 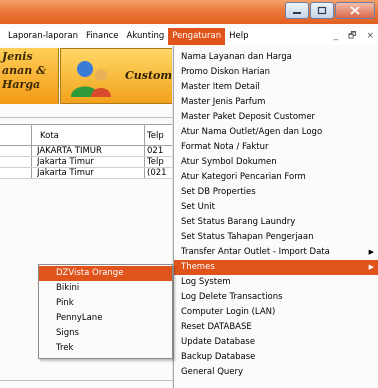 What do you see at coordinates (122, 76) in the screenshot?
I see `customer-button: Customer` at bounding box center [122, 76].